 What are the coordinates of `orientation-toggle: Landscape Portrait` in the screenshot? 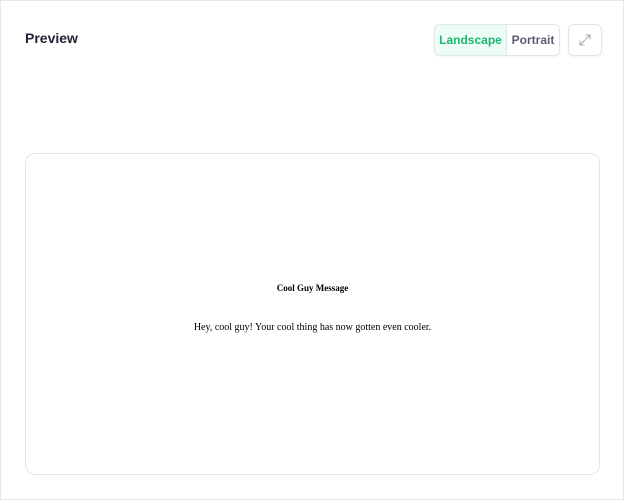 It's located at (497, 40).